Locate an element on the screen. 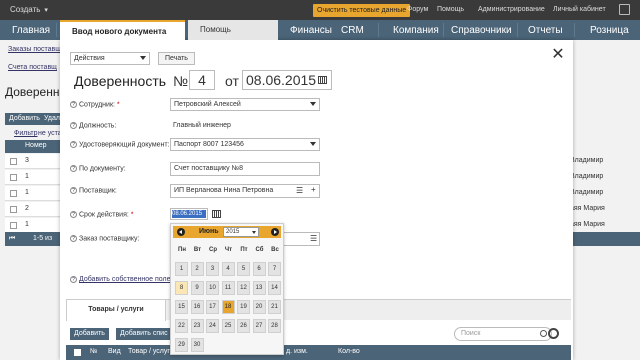 Image resolution: width=640 pixels, height=360 pixels. calendar-day: 22 is located at coordinates (181, 326).